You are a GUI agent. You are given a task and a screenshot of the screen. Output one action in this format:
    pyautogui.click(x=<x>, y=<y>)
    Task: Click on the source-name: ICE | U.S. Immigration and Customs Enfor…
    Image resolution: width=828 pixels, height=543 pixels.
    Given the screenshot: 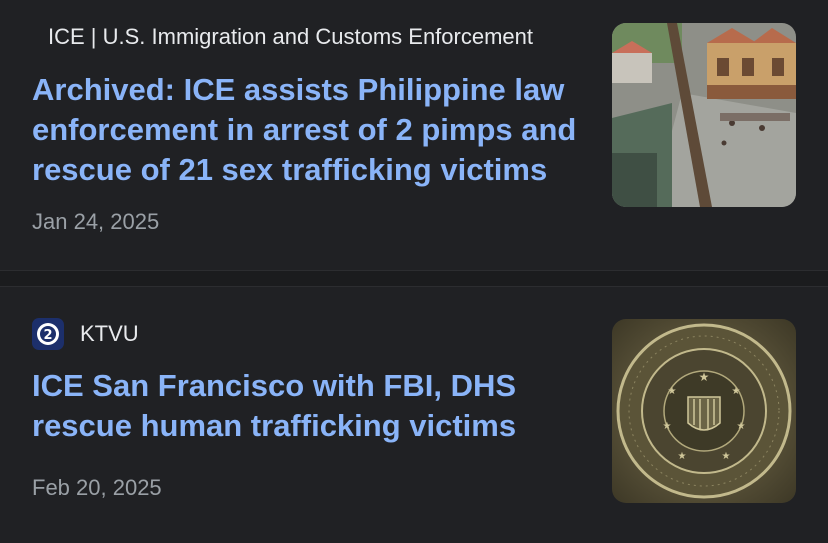 What is the action you would take?
    pyautogui.click(x=290, y=36)
    